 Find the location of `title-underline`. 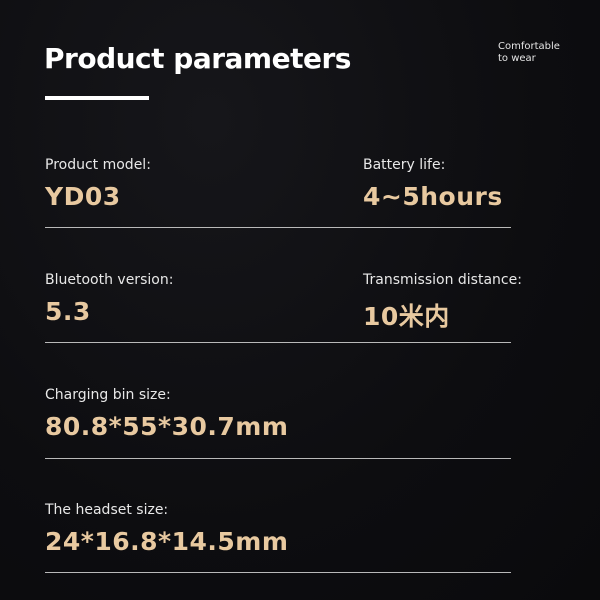

title-underline is located at coordinates (97, 98).